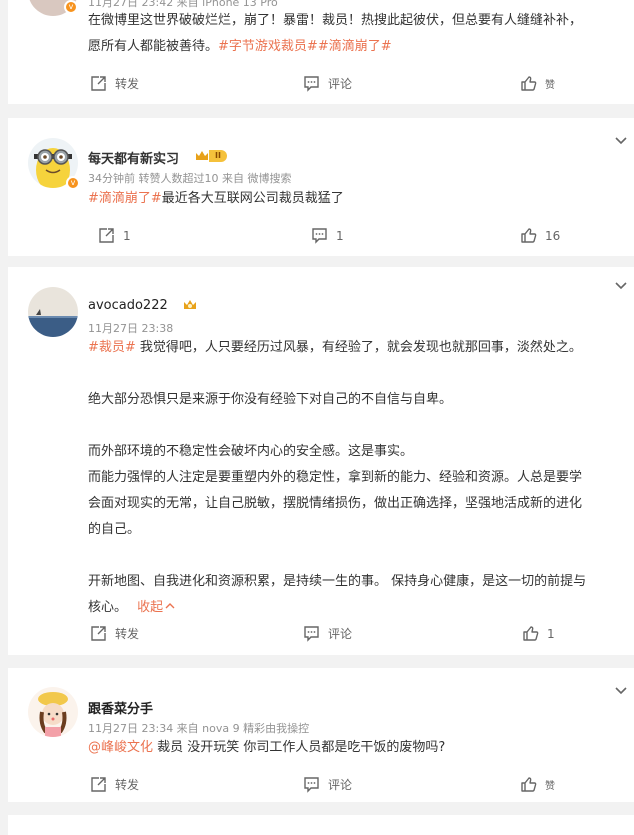 The image size is (634, 835). I want to click on post-meta: 11月27日 23:34 来自 nova 9 精彩由我操控, so click(199, 728).